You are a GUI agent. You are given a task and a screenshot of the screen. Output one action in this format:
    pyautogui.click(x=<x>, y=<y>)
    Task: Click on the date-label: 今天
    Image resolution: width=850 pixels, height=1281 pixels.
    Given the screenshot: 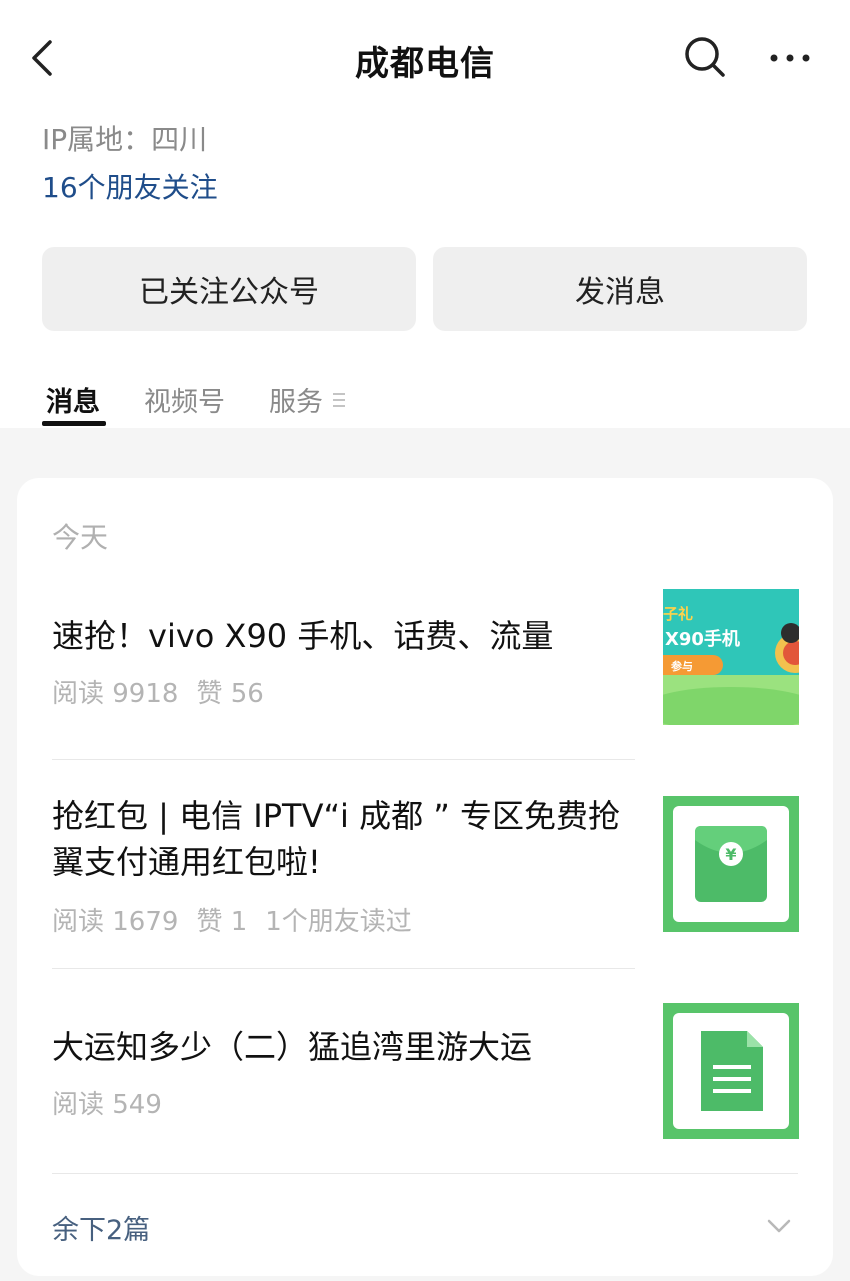 What is the action you would take?
    pyautogui.click(x=80, y=537)
    